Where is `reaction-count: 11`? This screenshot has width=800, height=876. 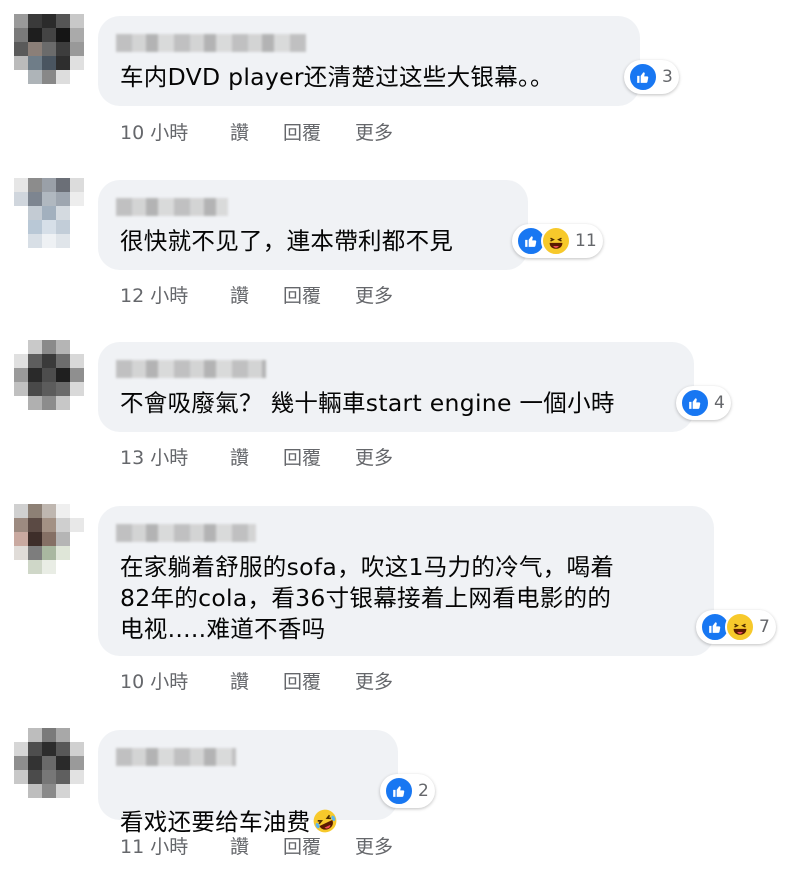 reaction-count: 11 is located at coordinates (586, 241).